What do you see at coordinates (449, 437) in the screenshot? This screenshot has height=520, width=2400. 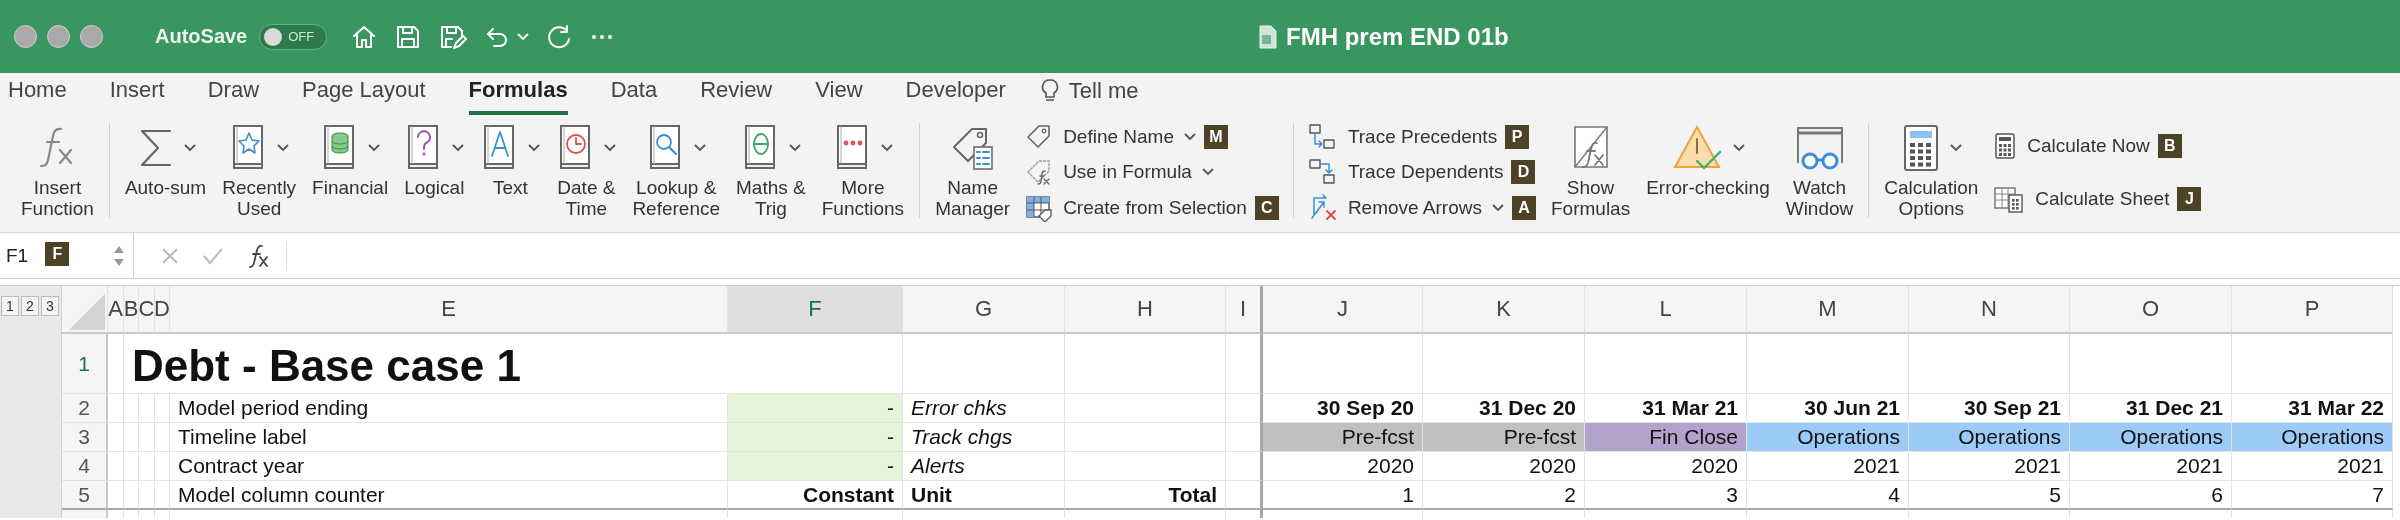 I see `row-label: Timeline label` at bounding box center [449, 437].